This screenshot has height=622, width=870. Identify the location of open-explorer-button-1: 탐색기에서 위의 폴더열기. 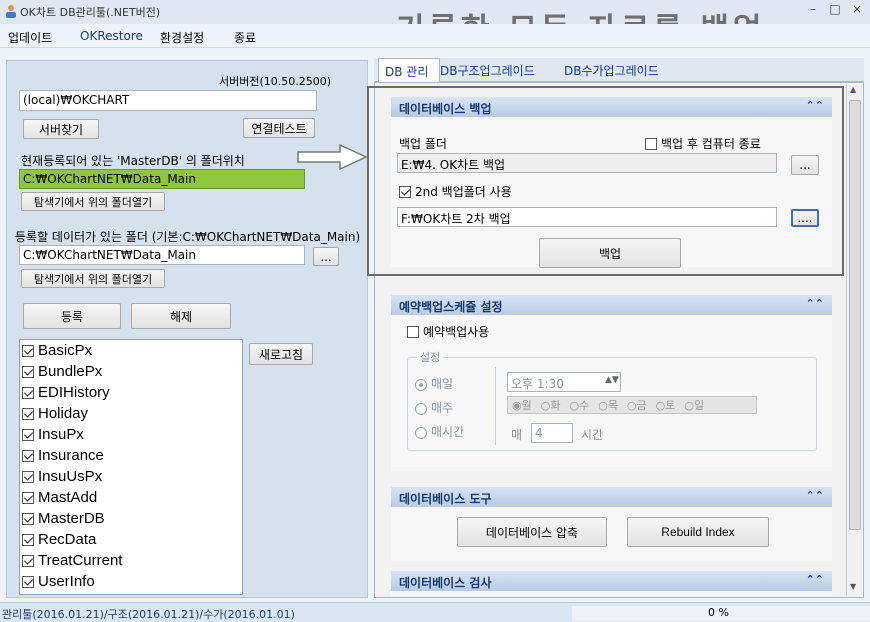
(93, 201).